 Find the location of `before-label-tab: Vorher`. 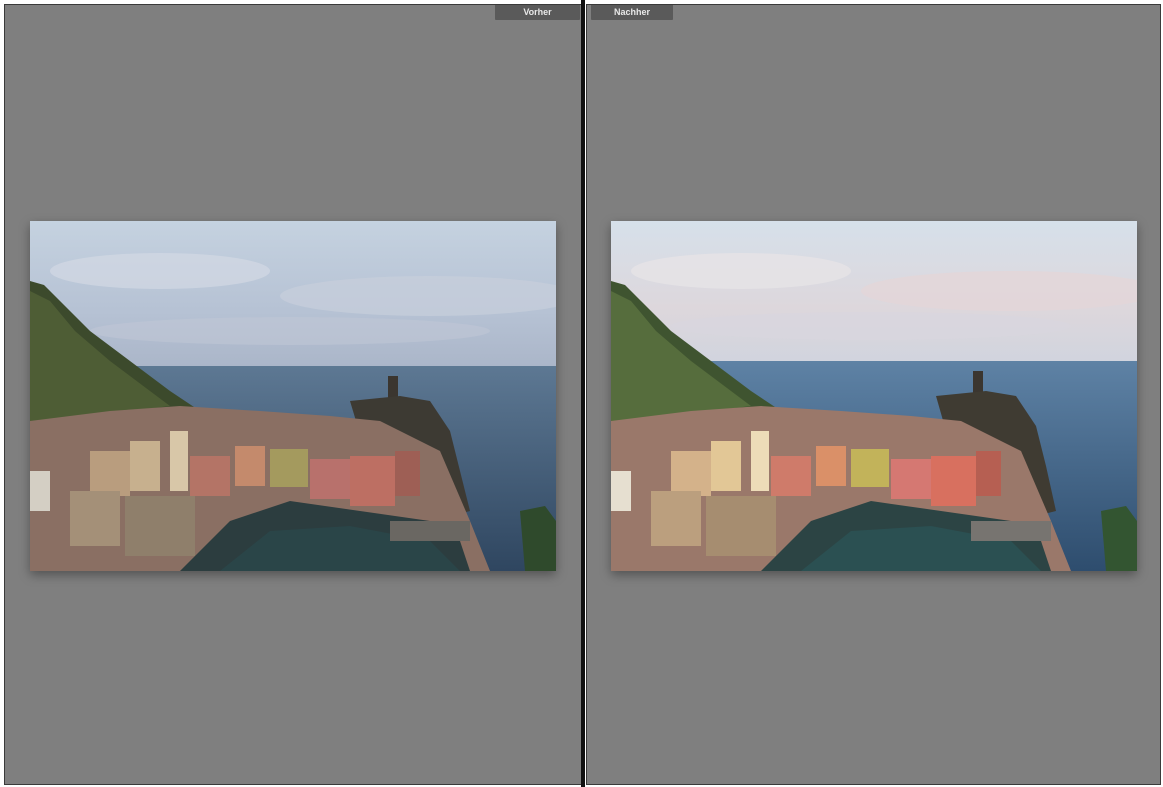

before-label-tab: Vorher is located at coordinates (537, 12).